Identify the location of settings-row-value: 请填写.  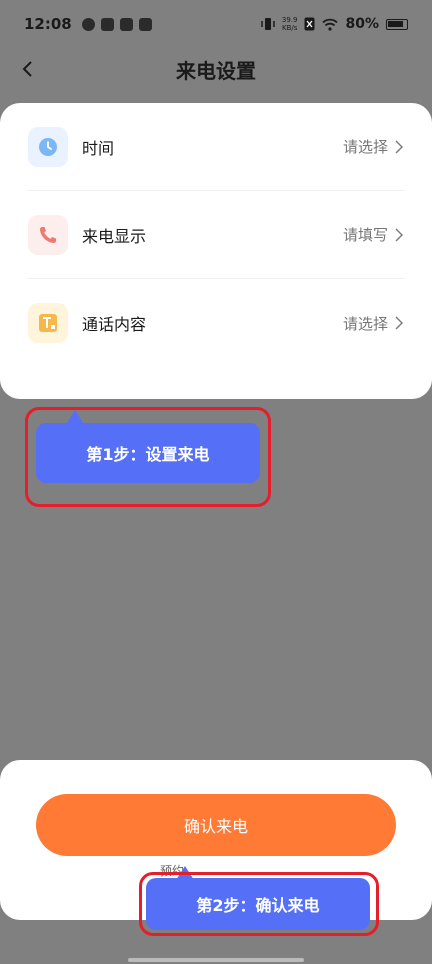
(373, 234).